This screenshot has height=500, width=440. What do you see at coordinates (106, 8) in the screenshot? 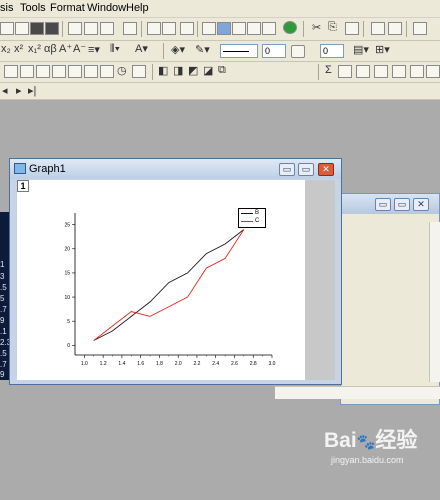
I see `menu-window: Window` at bounding box center [106, 8].